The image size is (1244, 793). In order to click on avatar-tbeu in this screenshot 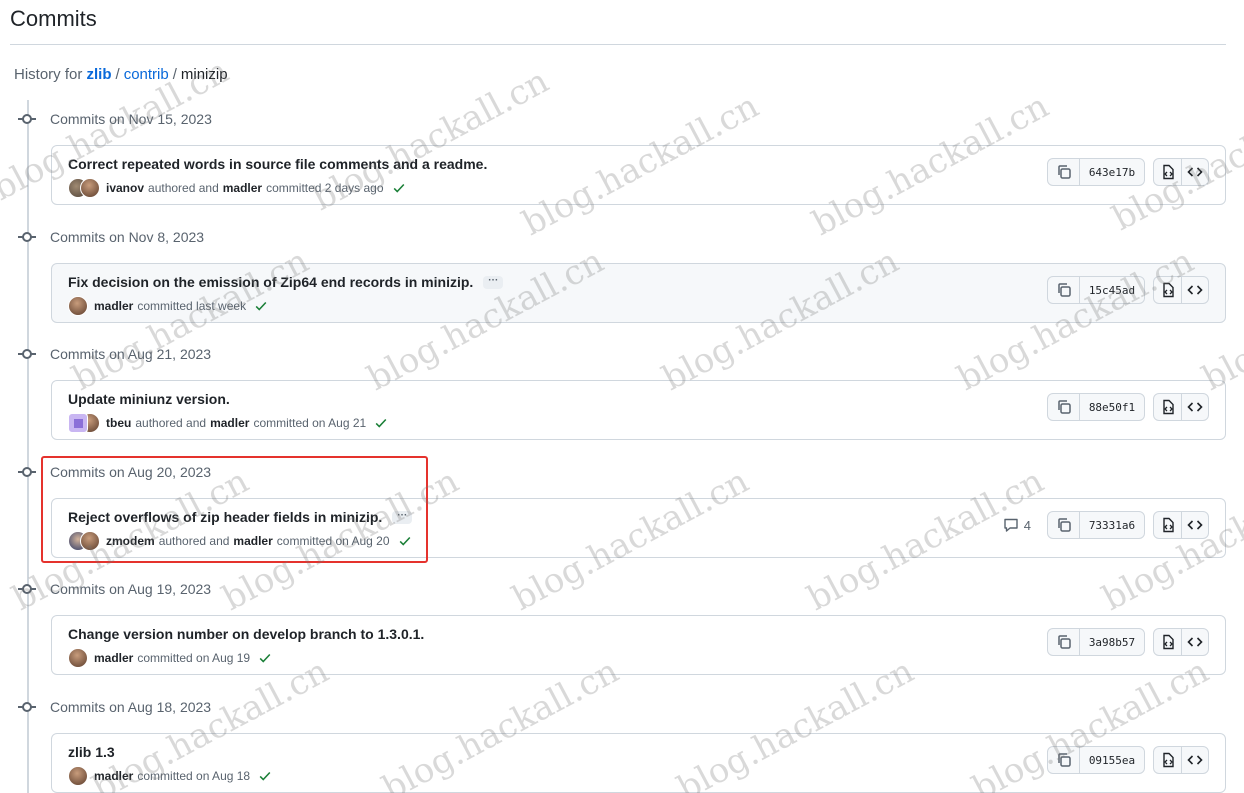, I will do `click(78, 423)`.